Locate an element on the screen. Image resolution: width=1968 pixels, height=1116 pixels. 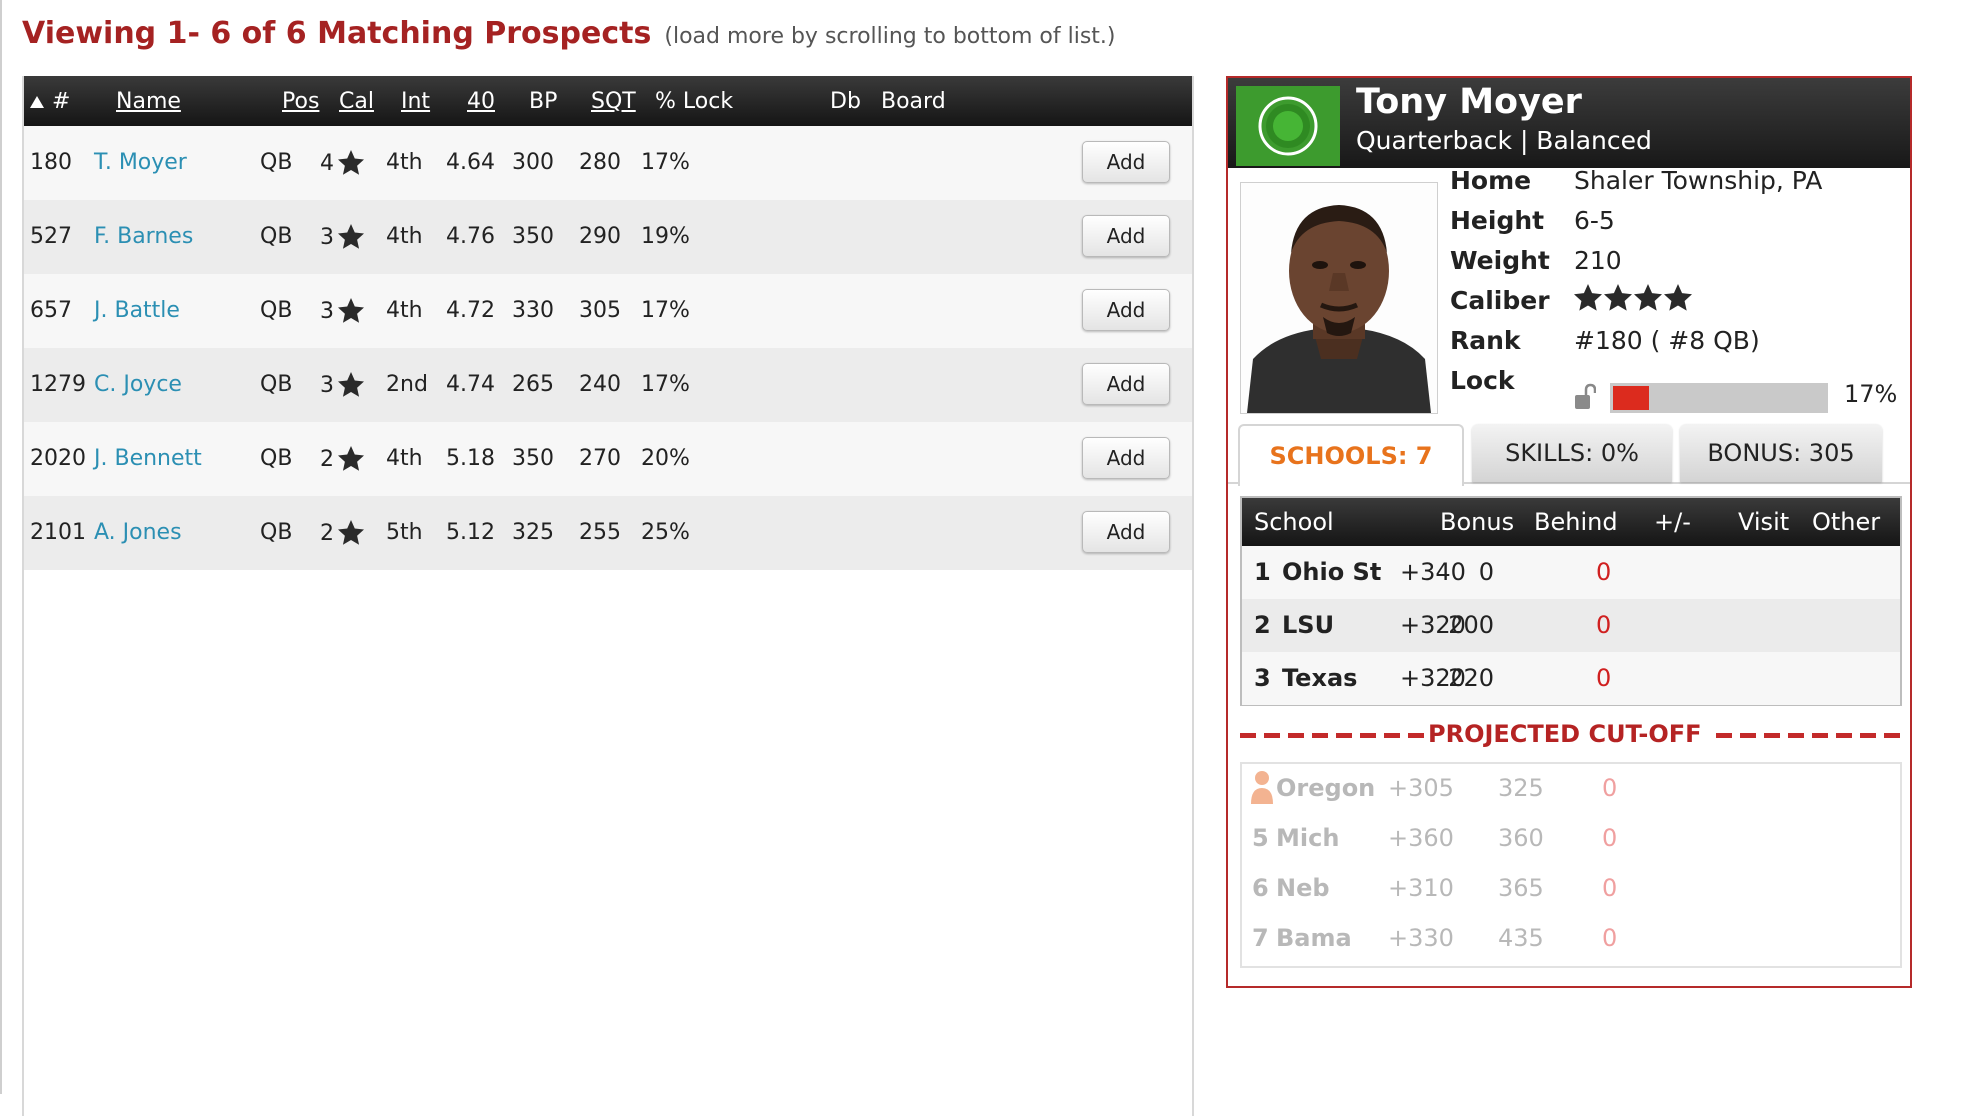
prospect-name-link: A. Jones is located at coordinates (138, 532).